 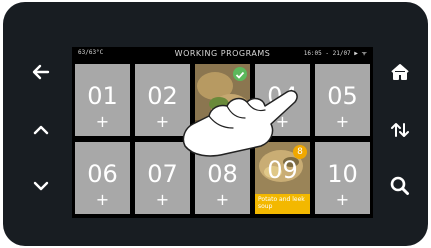 I want to click on back-button, so click(x=41, y=72).